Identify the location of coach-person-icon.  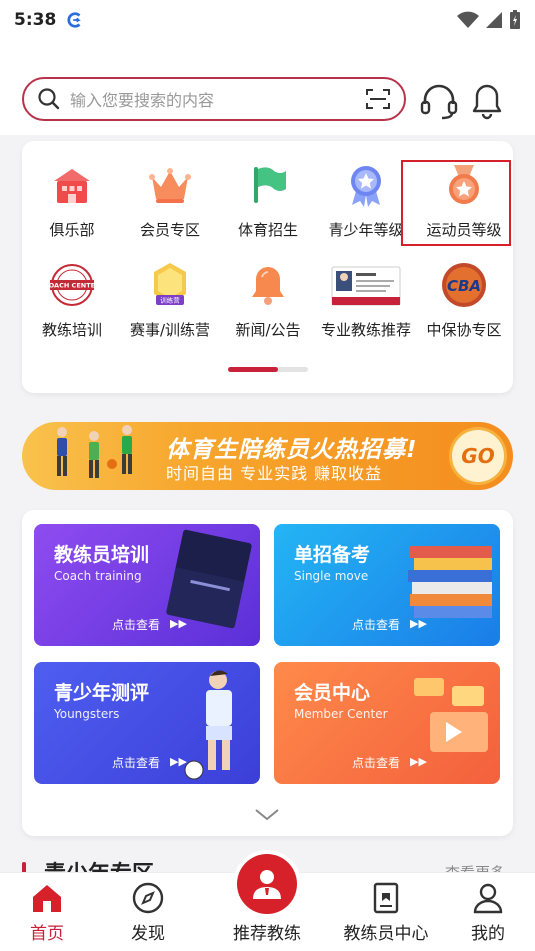
(267, 884).